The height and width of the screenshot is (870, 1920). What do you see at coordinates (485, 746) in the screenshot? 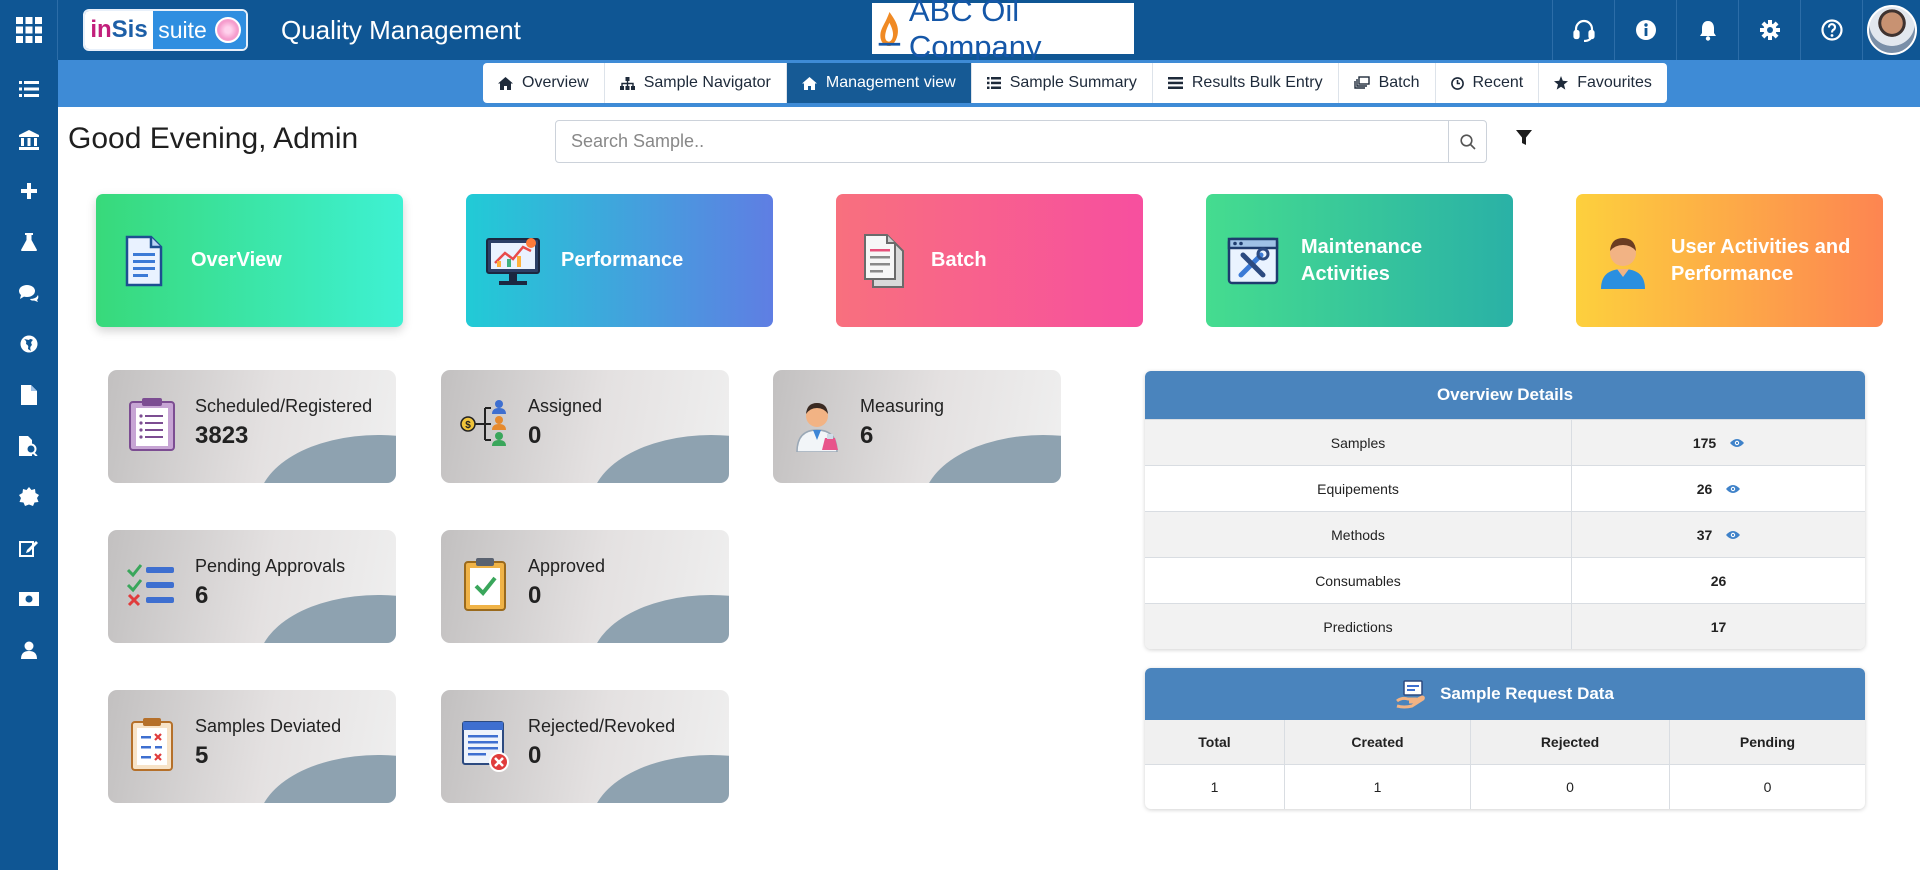
I see `rejected-document-icon` at bounding box center [485, 746].